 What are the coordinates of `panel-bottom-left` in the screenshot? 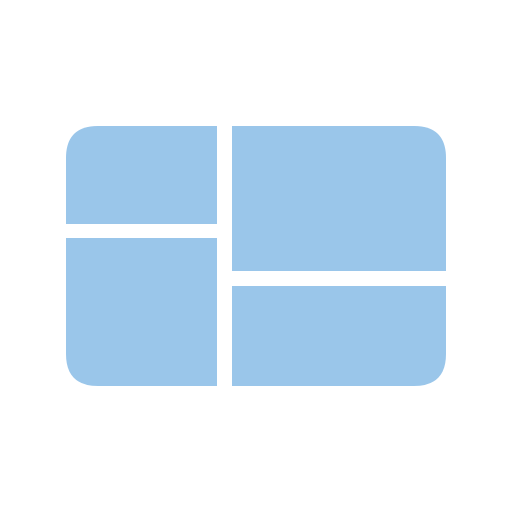 It's located at (141, 312).